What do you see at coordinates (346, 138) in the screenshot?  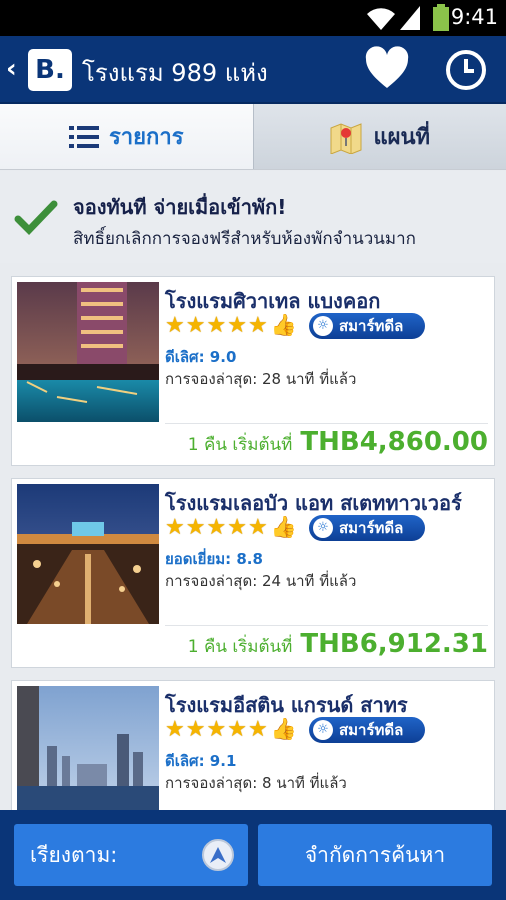 I see `map-icon` at bounding box center [346, 138].